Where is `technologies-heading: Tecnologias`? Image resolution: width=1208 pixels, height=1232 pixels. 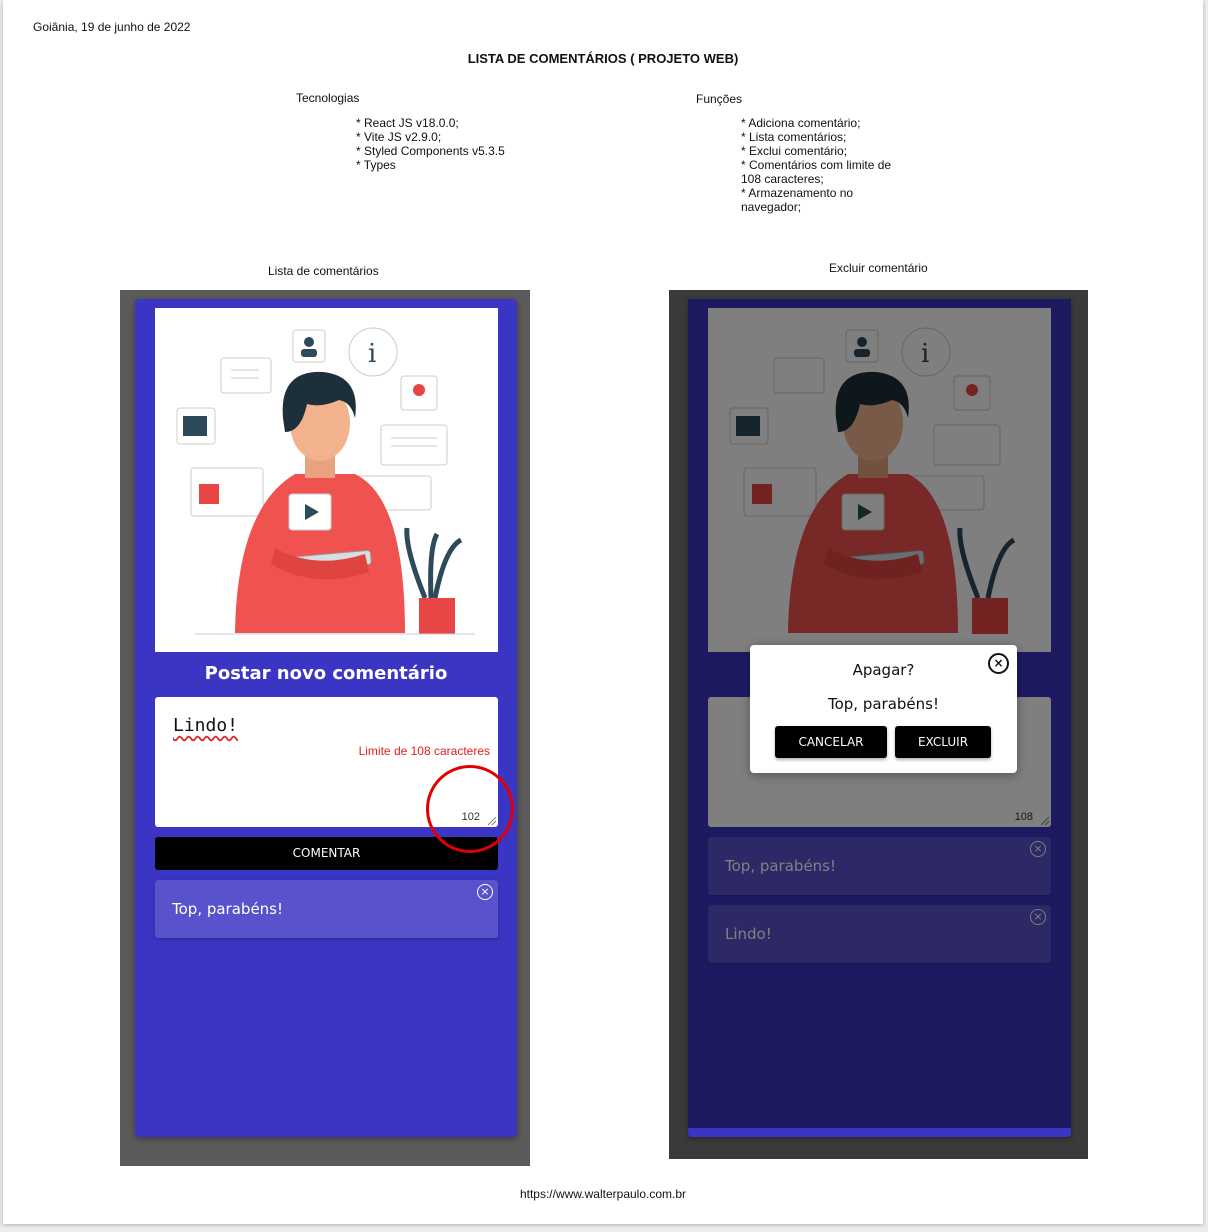 technologies-heading: Tecnologias is located at coordinates (328, 98).